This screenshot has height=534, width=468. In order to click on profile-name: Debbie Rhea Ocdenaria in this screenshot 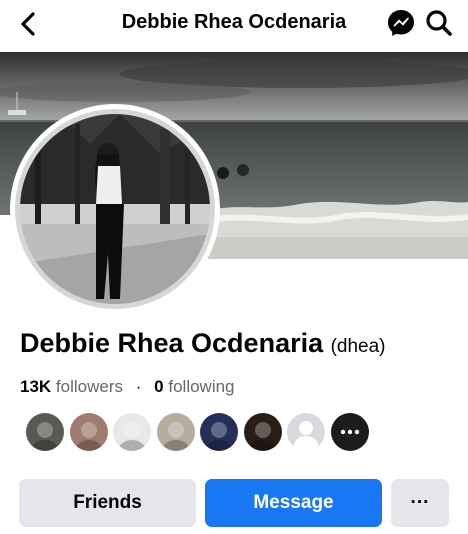, I will do `click(172, 343)`.